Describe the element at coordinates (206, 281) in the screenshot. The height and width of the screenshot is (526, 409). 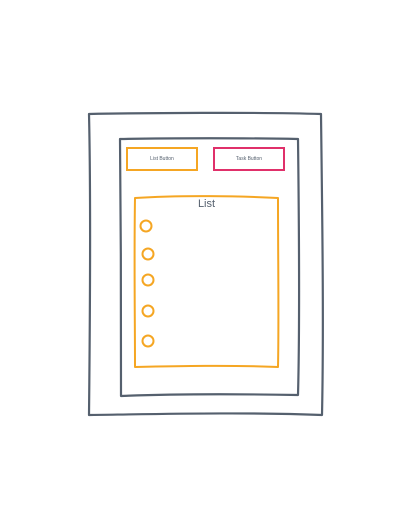
I see `list-panel-outline` at that location.